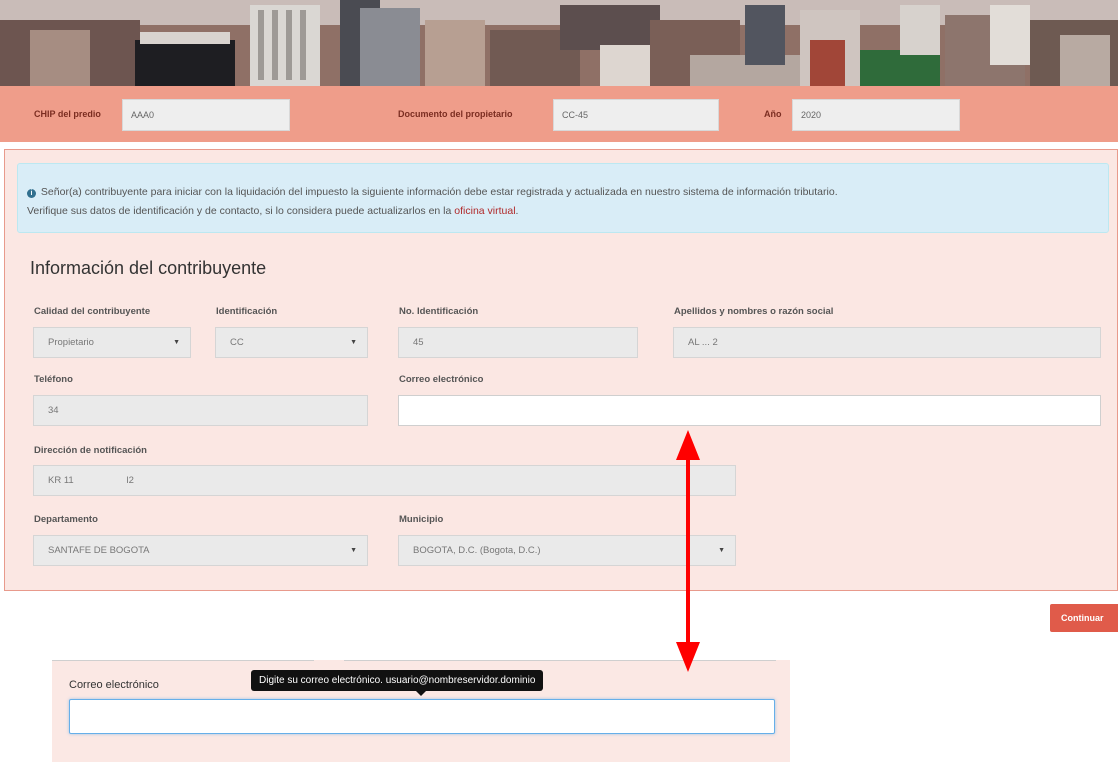  I want to click on section-title: Información del contribuyente, so click(148, 268).